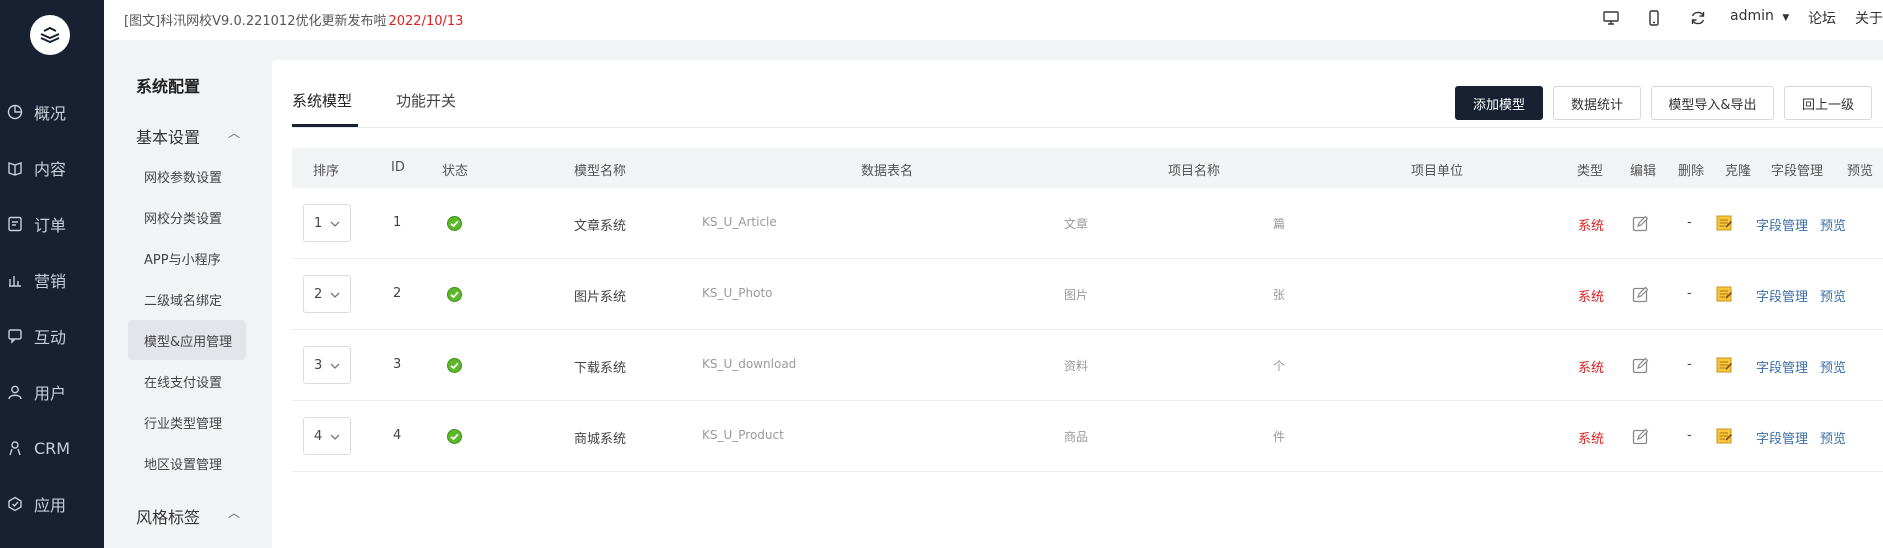 Image resolution: width=1883 pixels, height=548 pixels. Describe the element at coordinates (183, 219) in the screenshot. I see `sidebar-item-label: 网校分类设置` at that location.